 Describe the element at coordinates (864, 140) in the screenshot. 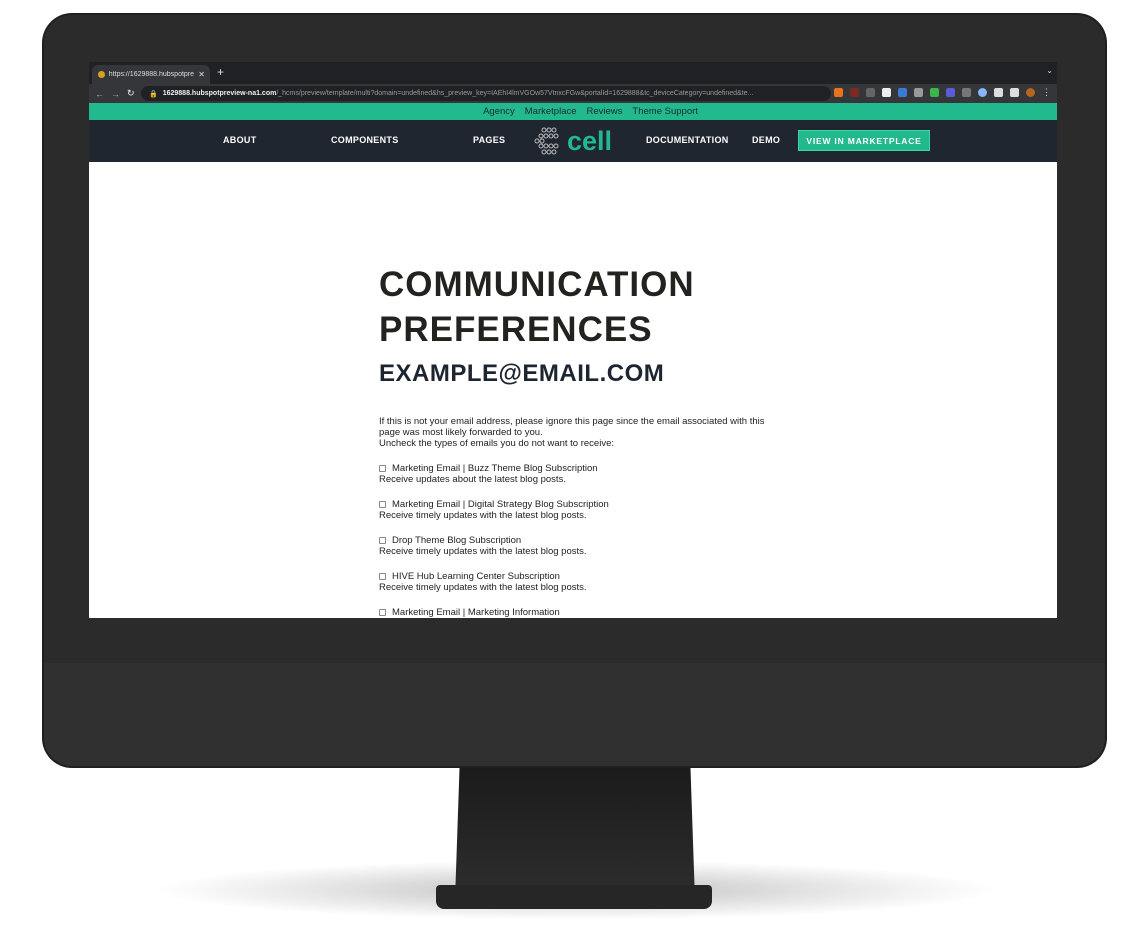

I see `view-in-marketplace-button: VIEW IN MARKETPLACE` at that location.